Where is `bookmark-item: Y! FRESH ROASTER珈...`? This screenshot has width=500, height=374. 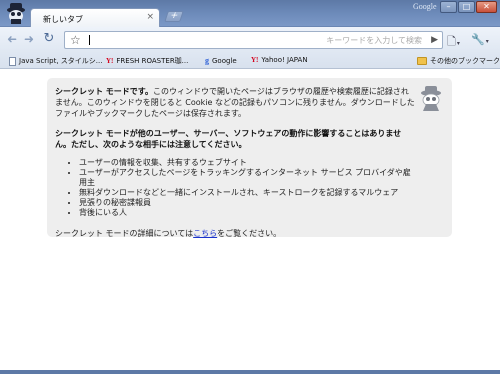 bookmark-item: Y! FRESH ROASTER珈... is located at coordinates (147, 61).